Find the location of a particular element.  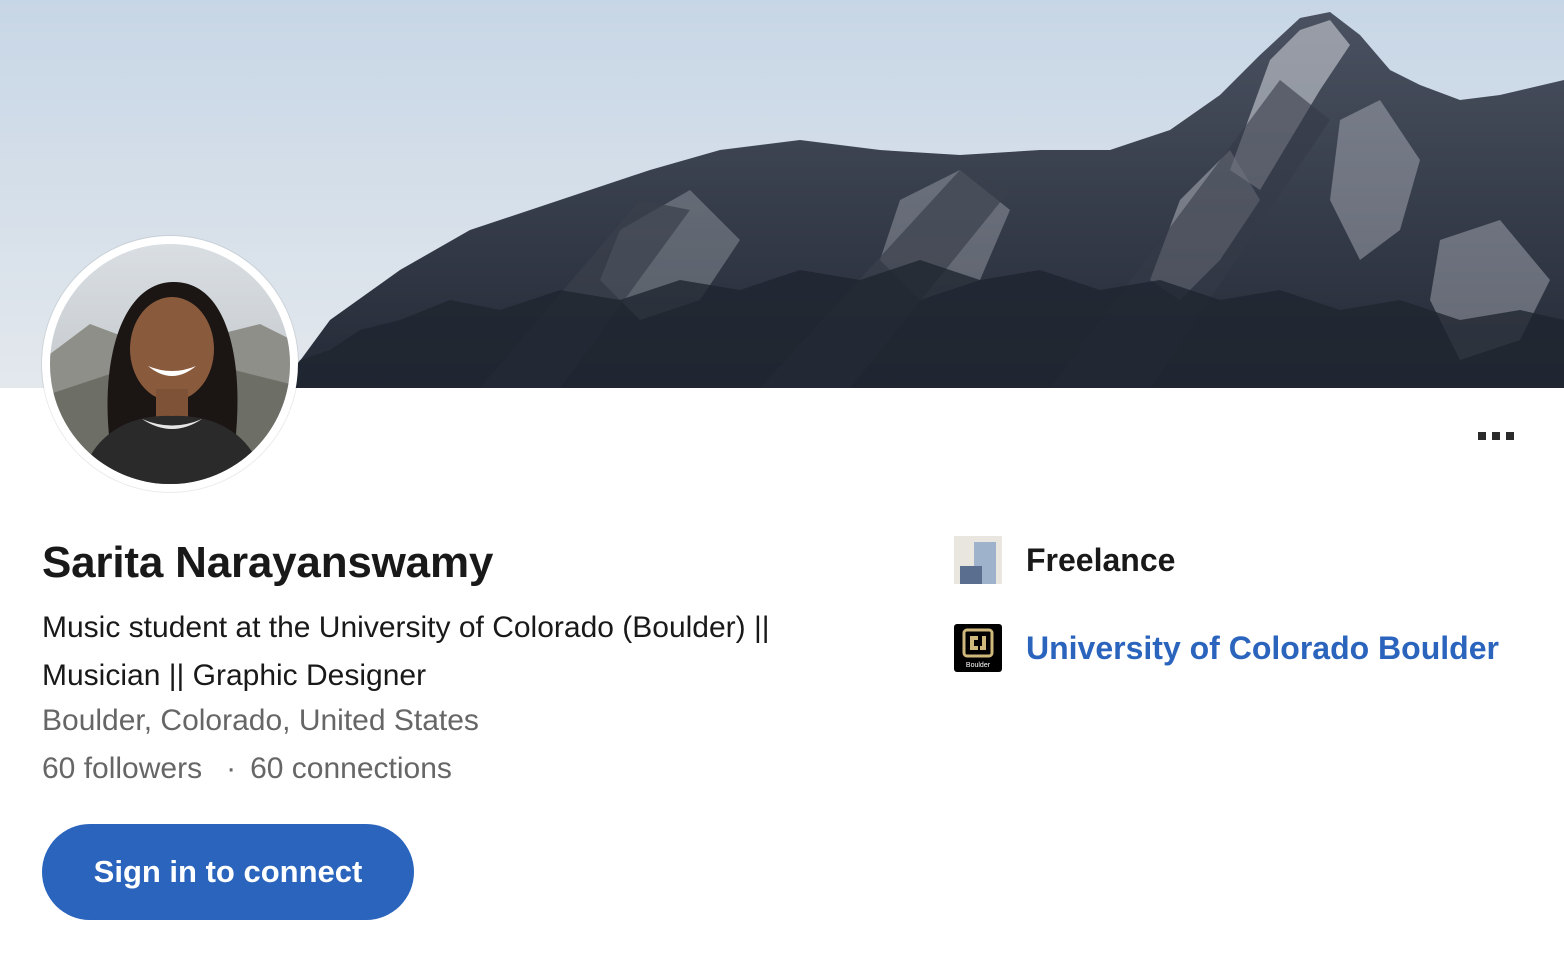

cu-boulder-logo-icon: Boulder is located at coordinates (978, 648).